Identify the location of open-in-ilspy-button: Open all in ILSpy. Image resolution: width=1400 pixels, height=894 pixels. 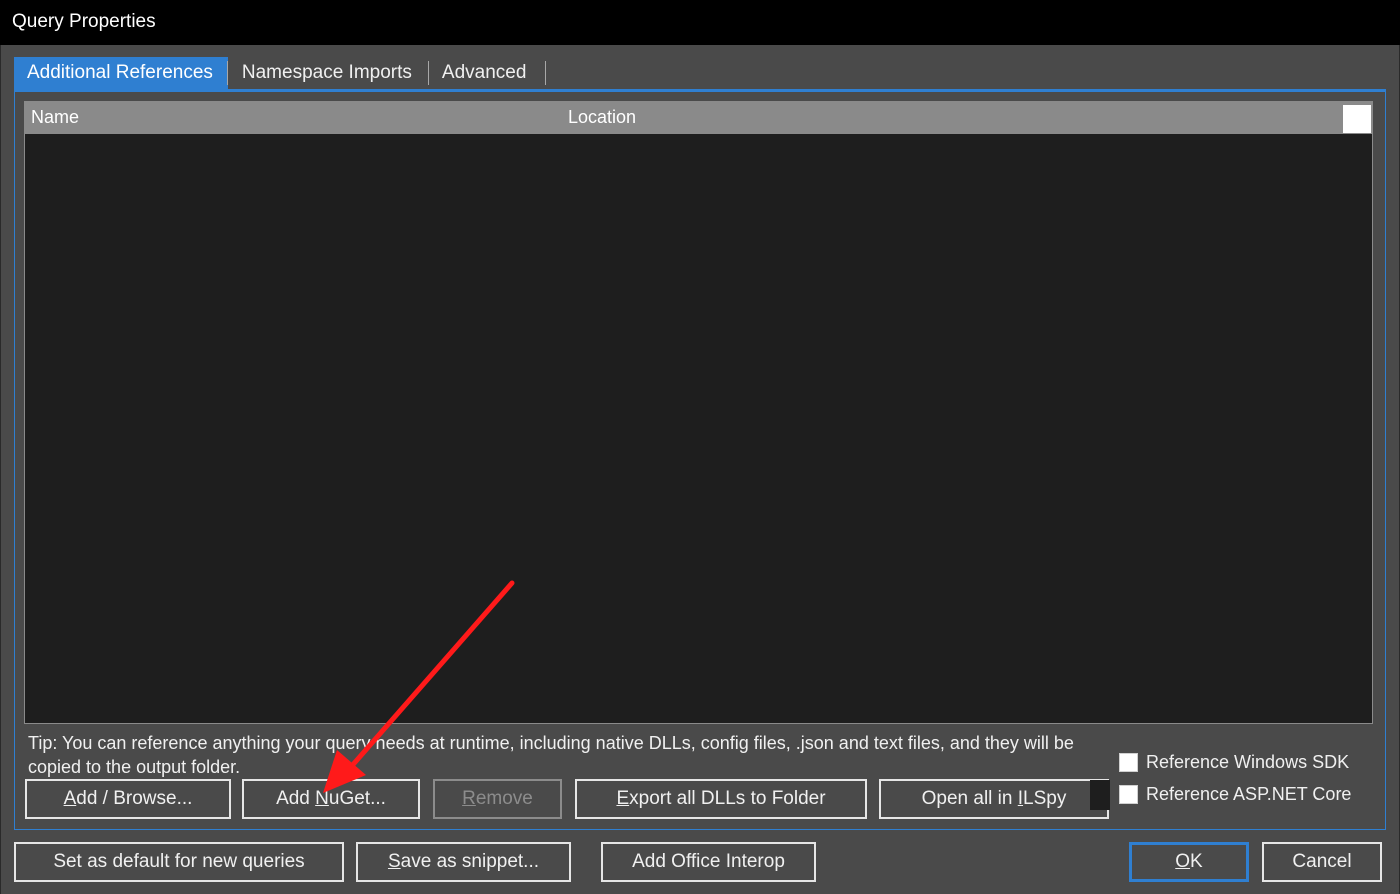
(994, 799).